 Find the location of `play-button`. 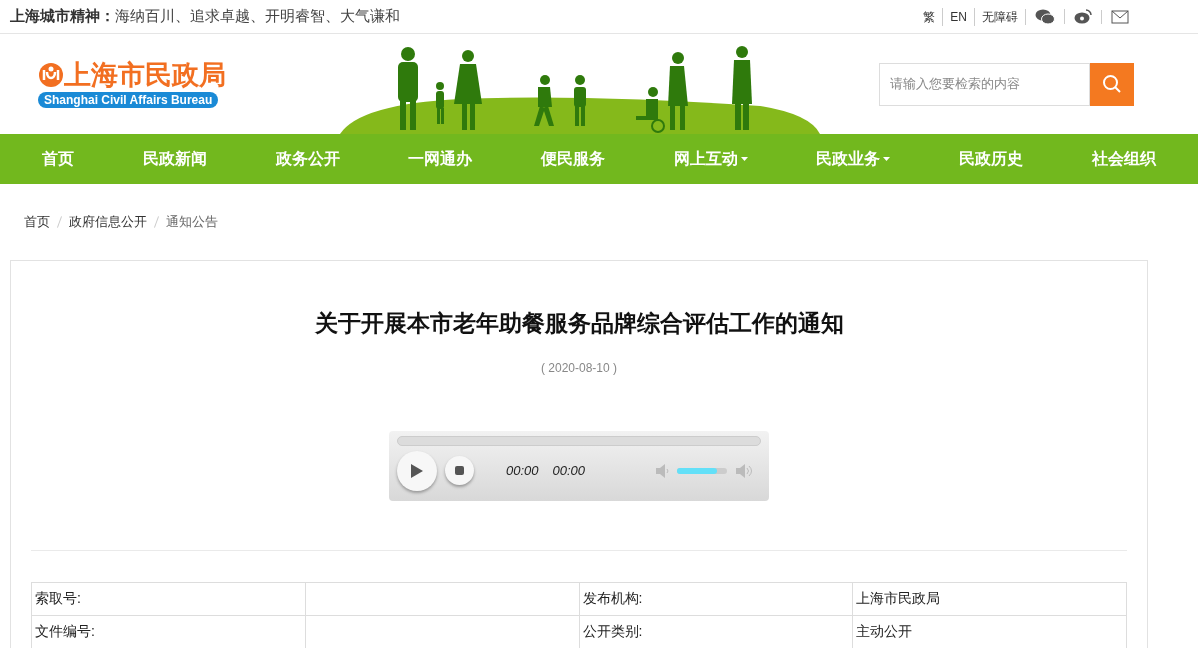

play-button is located at coordinates (417, 470).